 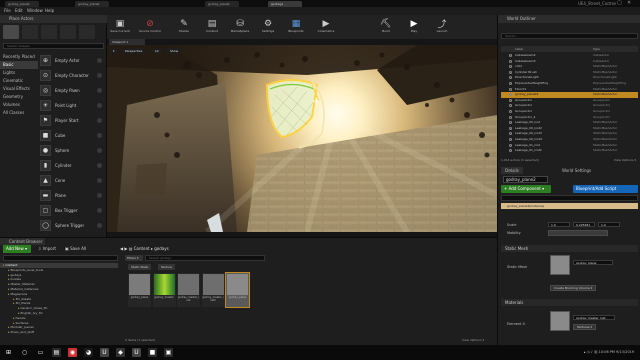 What do you see at coordinates (124, 248) in the screenshot?
I see `nav-back-icon: ◀ ▶` at bounding box center [124, 248].